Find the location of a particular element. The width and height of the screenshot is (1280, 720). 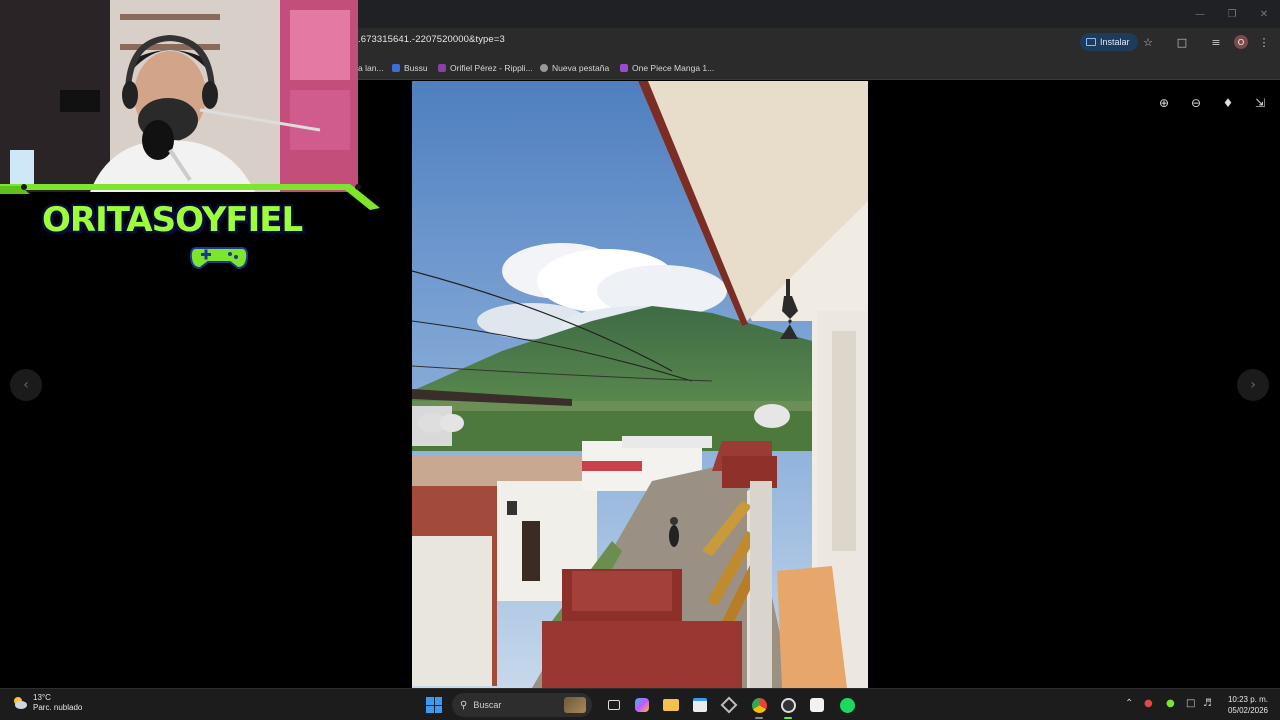

bookmark-star-icon: ☆ is located at coordinates (1148, 42).